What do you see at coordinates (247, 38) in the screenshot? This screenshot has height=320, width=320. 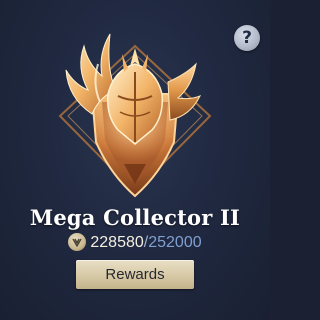 I see `help-button: ?` at bounding box center [247, 38].